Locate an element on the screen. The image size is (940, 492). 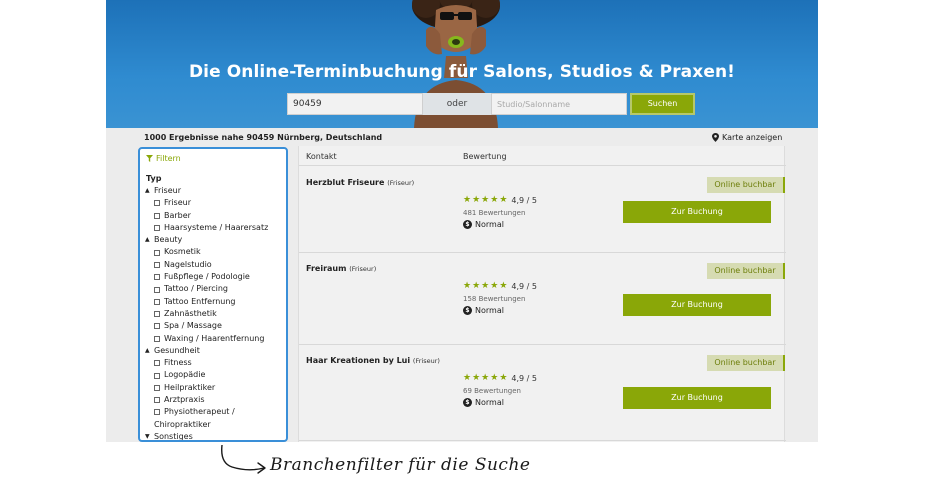
filter-option: Tattoo / Piercing is located at coordinates (215, 289).